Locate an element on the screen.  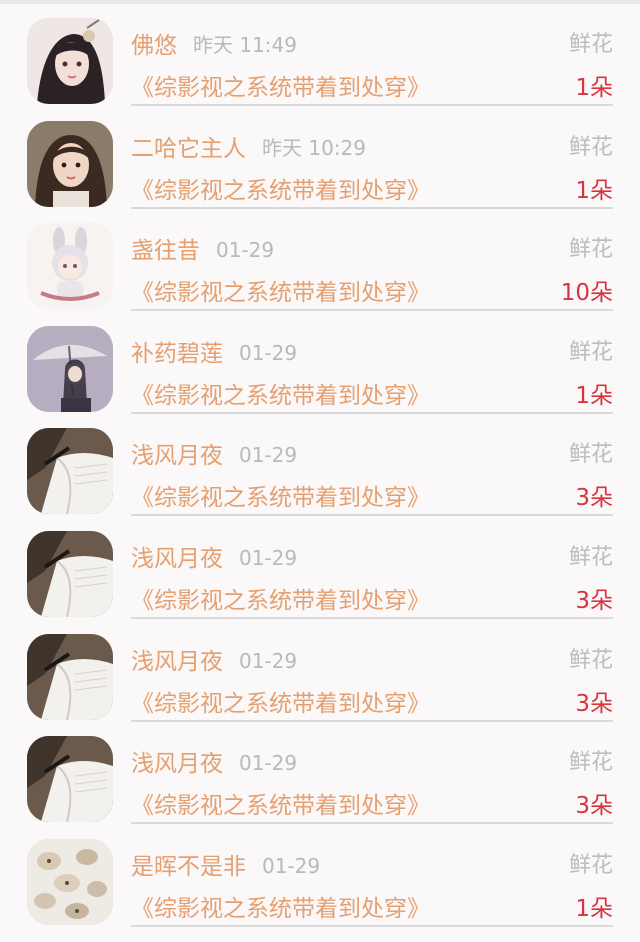
anime-girl-avatar is located at coordinates (70, 61).